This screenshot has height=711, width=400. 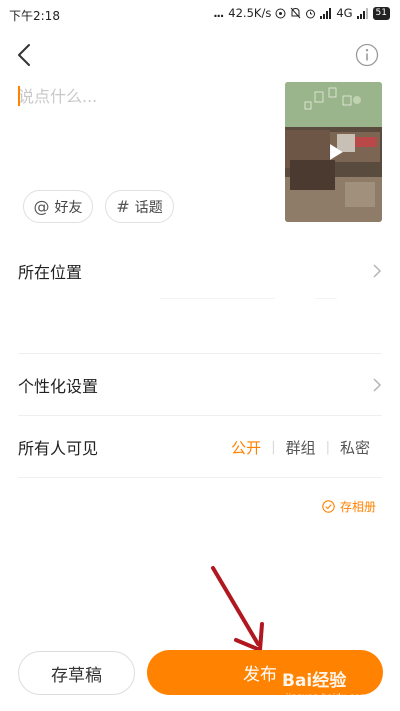 I want to click on save-to-album-toggle: 存相册, so click(x=349, y=506).